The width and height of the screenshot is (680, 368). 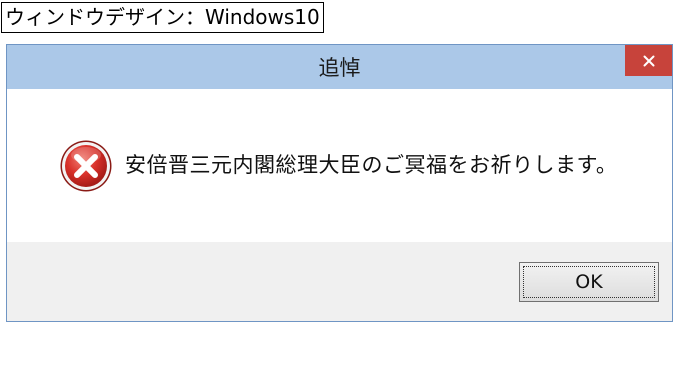 I want to click on close-button, so click(x=648, y=60).